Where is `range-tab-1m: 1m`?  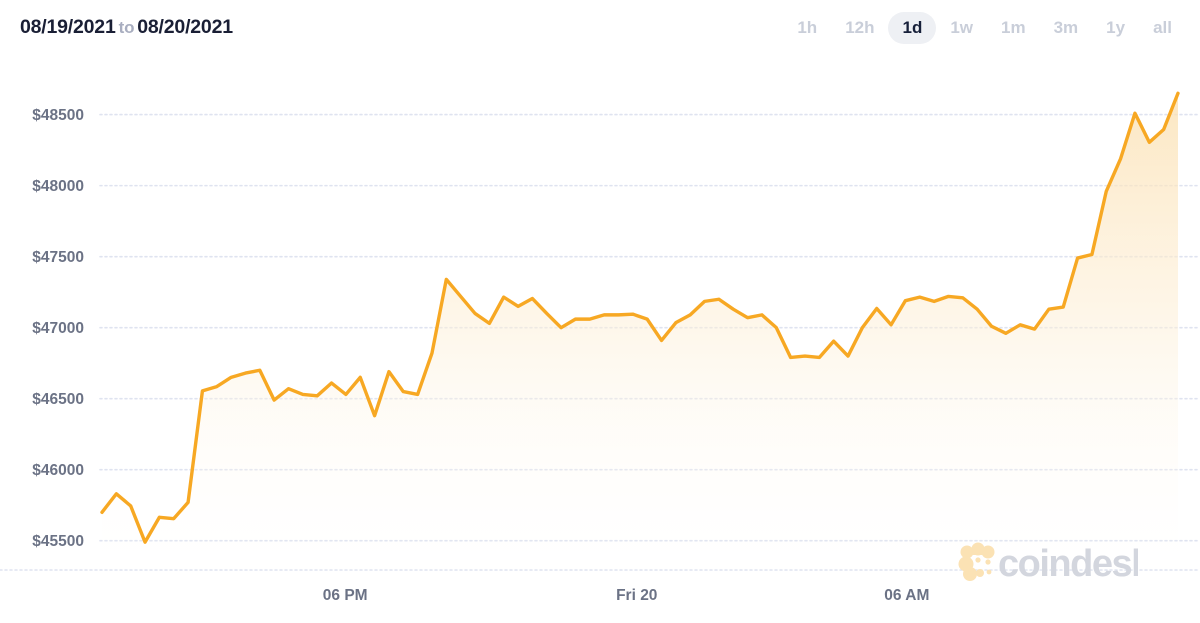 range-tab-1m: 1m is located at coordinates (1013, 28).